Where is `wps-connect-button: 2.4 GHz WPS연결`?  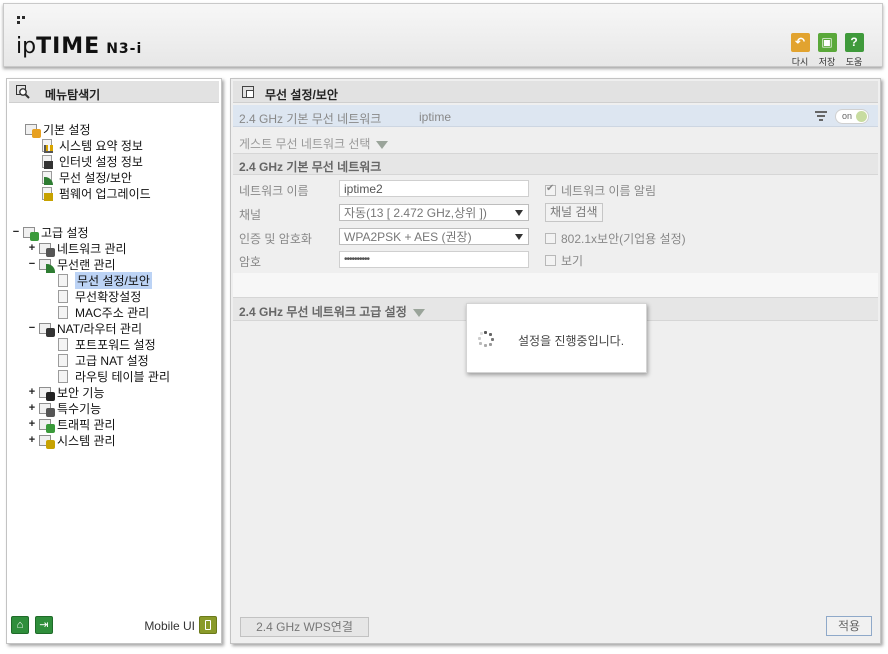 wps-connect-button: 2.4 GHz WPS연결 is located at coordinates (304, 627).